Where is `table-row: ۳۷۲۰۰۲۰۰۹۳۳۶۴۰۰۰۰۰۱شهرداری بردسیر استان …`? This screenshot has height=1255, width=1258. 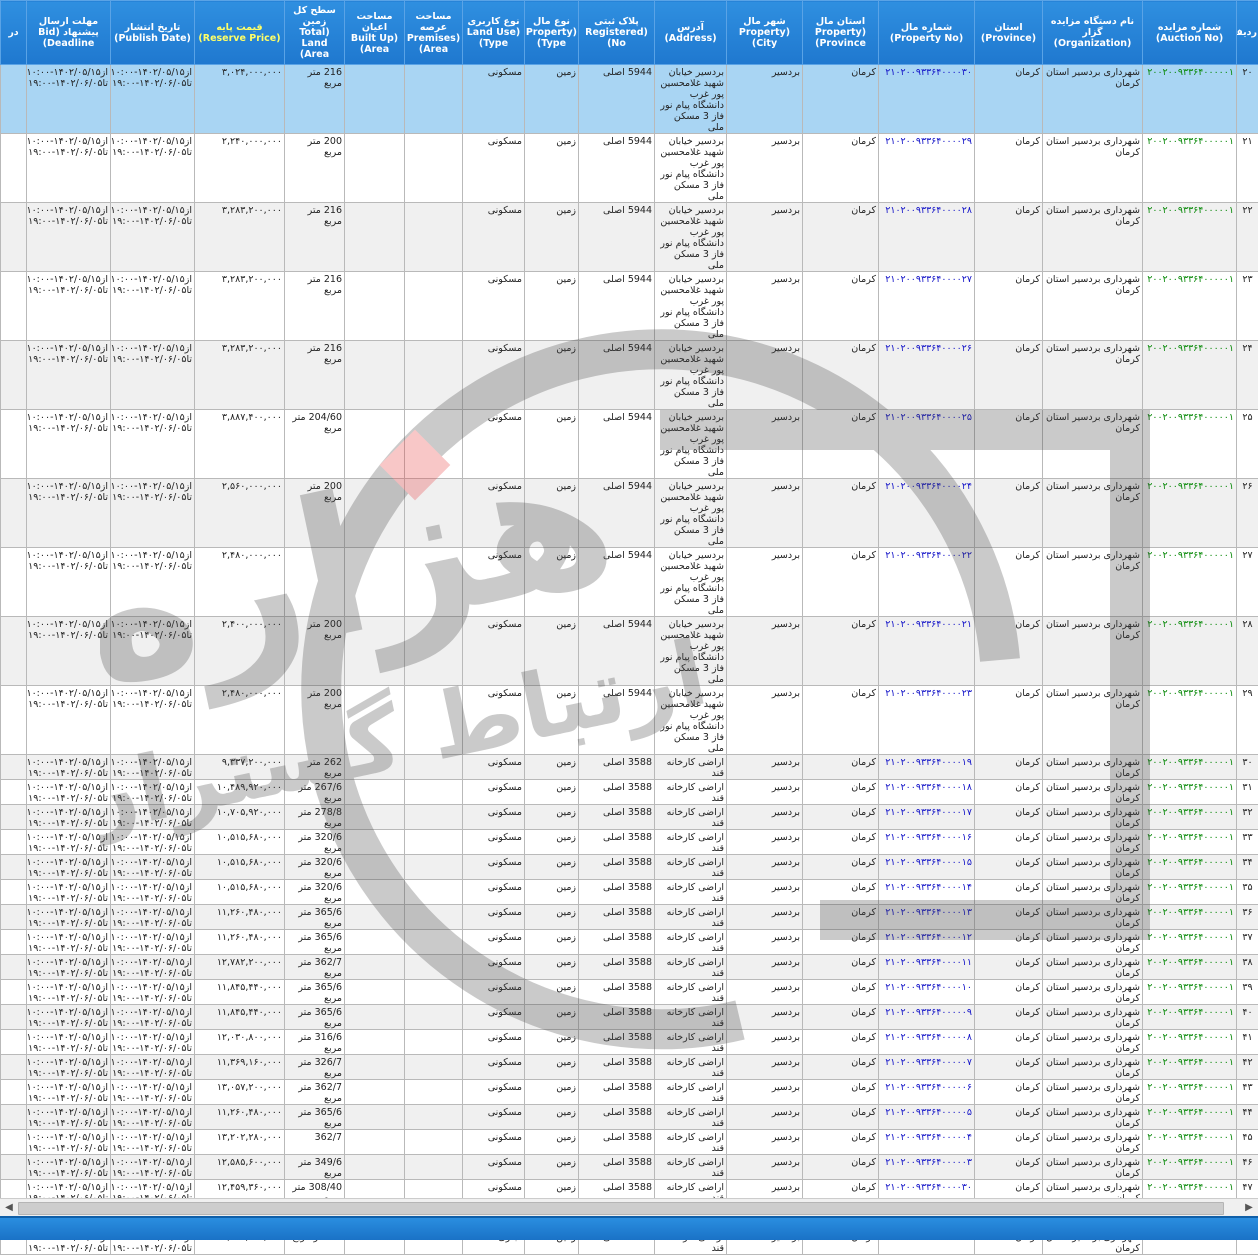 table-row: ۳۷۲۰۰۲۰۰۹۳۳۶۴۰۰۰۰۰۱شهرداری بردسیر استان … is located at coordinates (629, 942).